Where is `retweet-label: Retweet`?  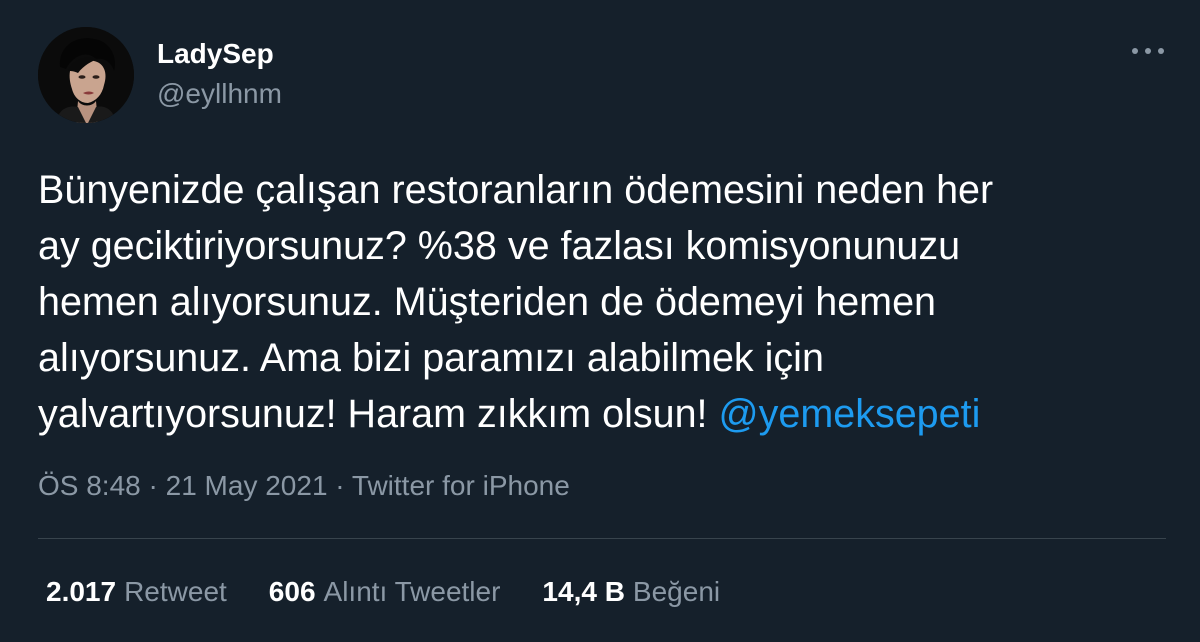
retweet-label: Retweet is located at coordinates (175, 591).